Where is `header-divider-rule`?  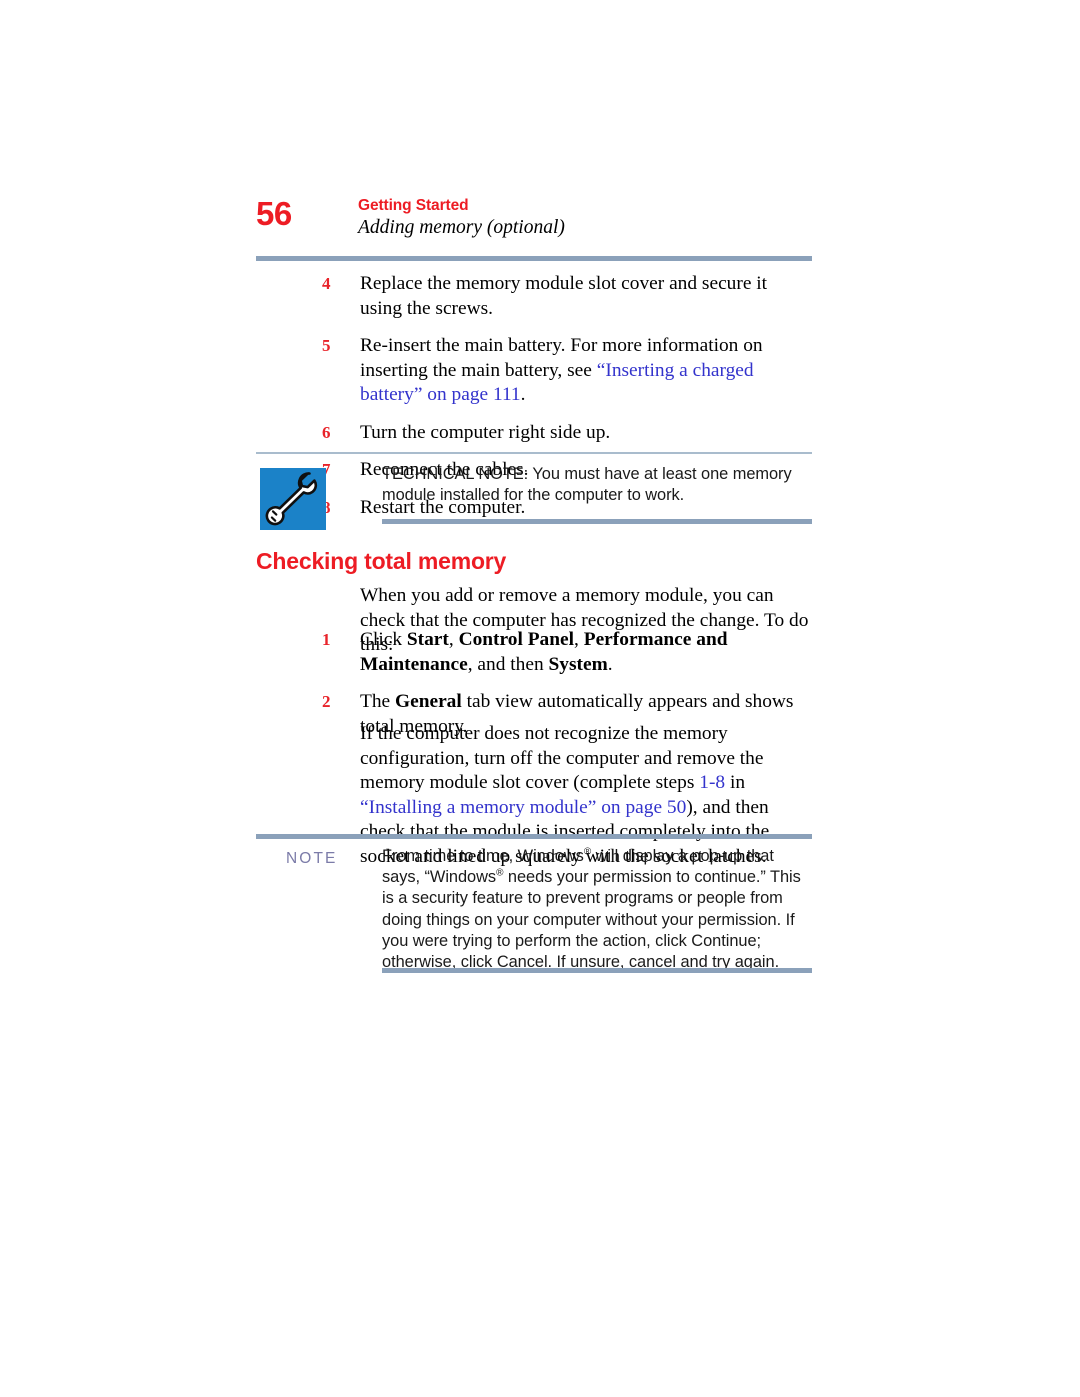
header-divider-rule is located at coordinates (534, 258).